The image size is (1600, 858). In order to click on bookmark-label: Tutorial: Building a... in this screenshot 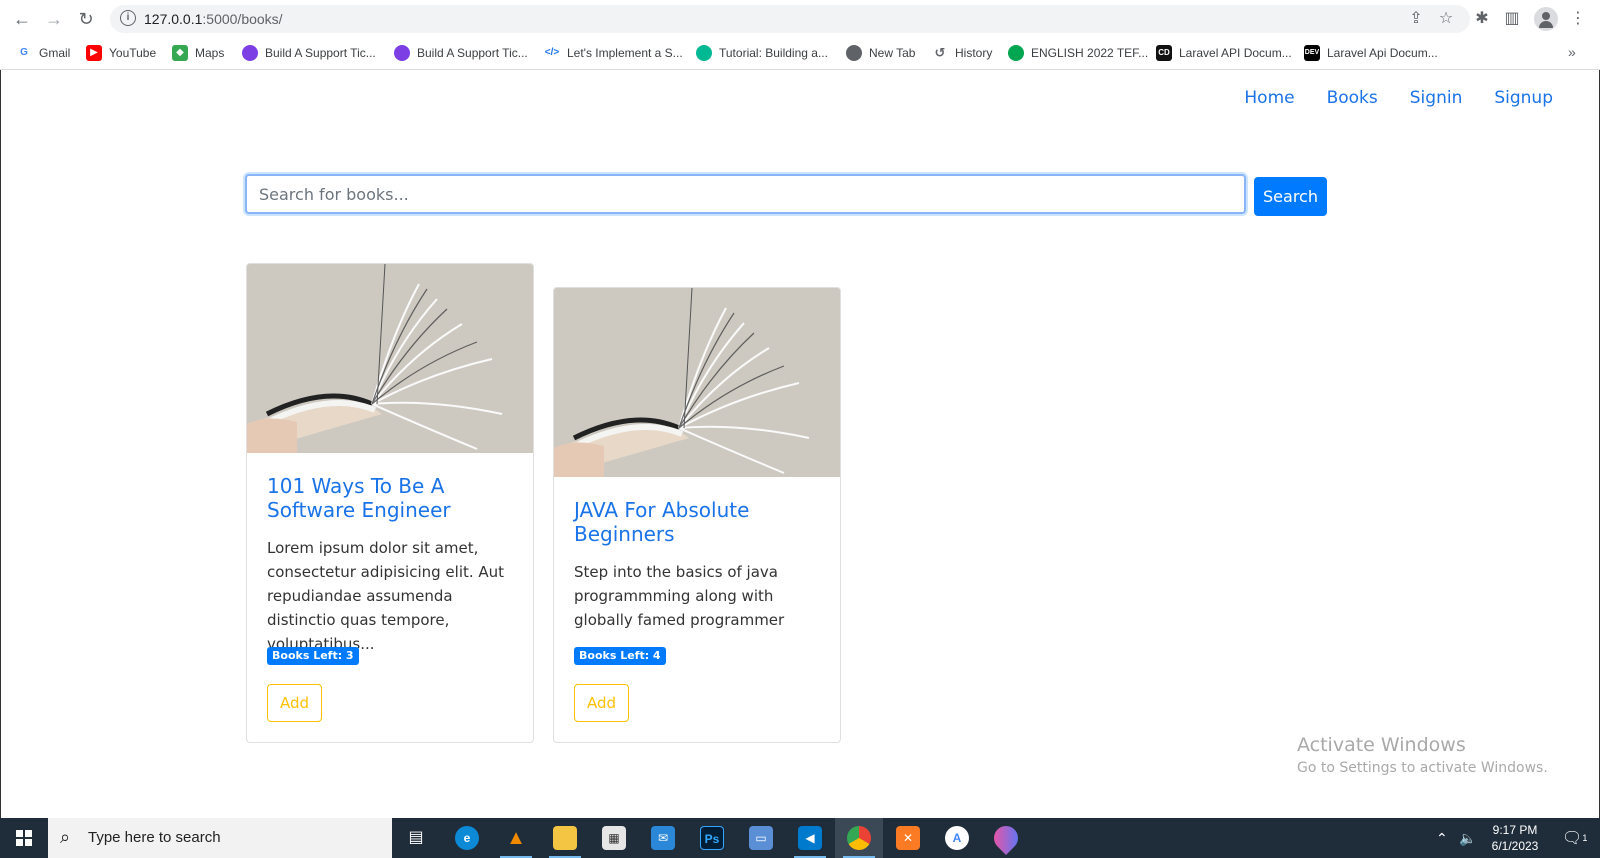, I will do `click(773, 53)`.